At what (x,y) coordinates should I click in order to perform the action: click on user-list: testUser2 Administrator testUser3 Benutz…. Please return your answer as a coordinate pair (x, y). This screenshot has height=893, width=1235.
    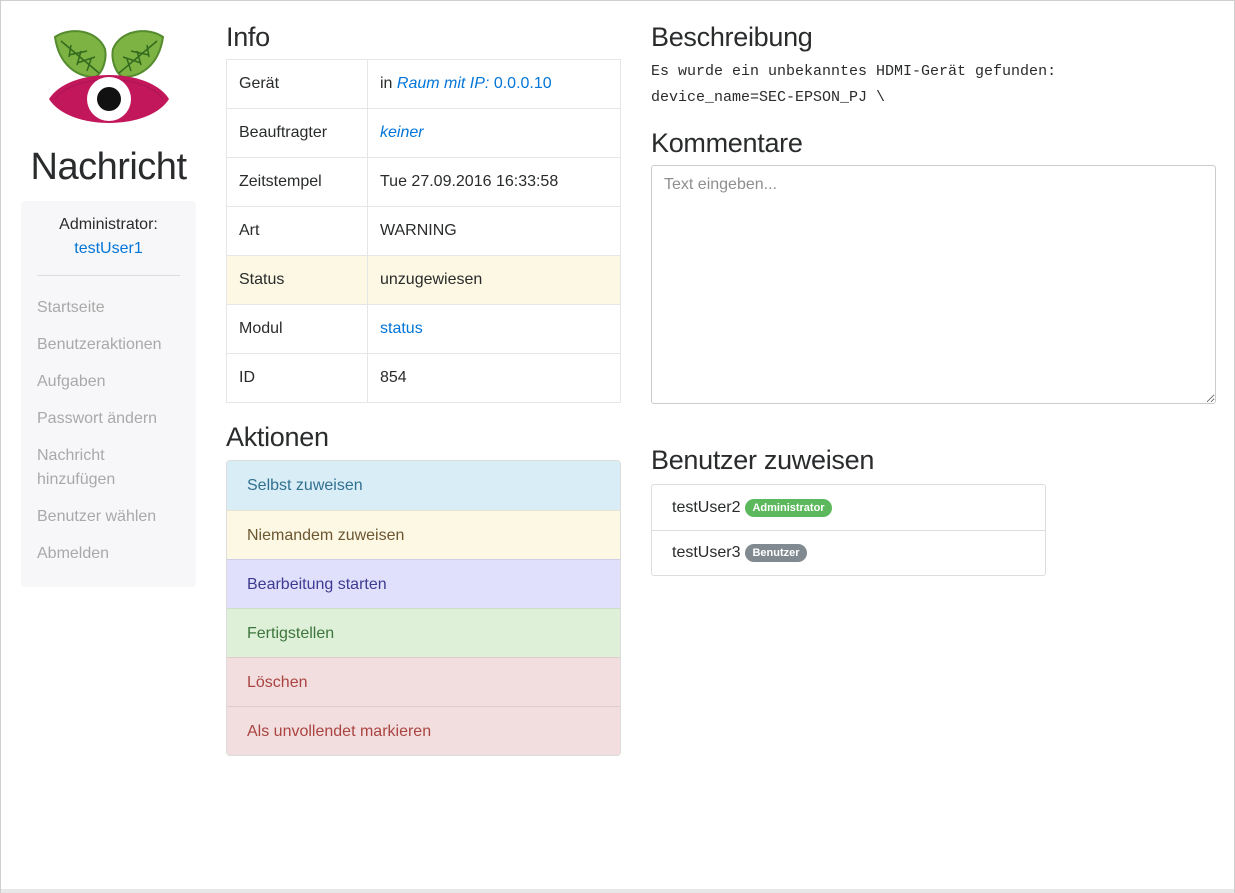
    Looking at the image, I should click on (848, 530).